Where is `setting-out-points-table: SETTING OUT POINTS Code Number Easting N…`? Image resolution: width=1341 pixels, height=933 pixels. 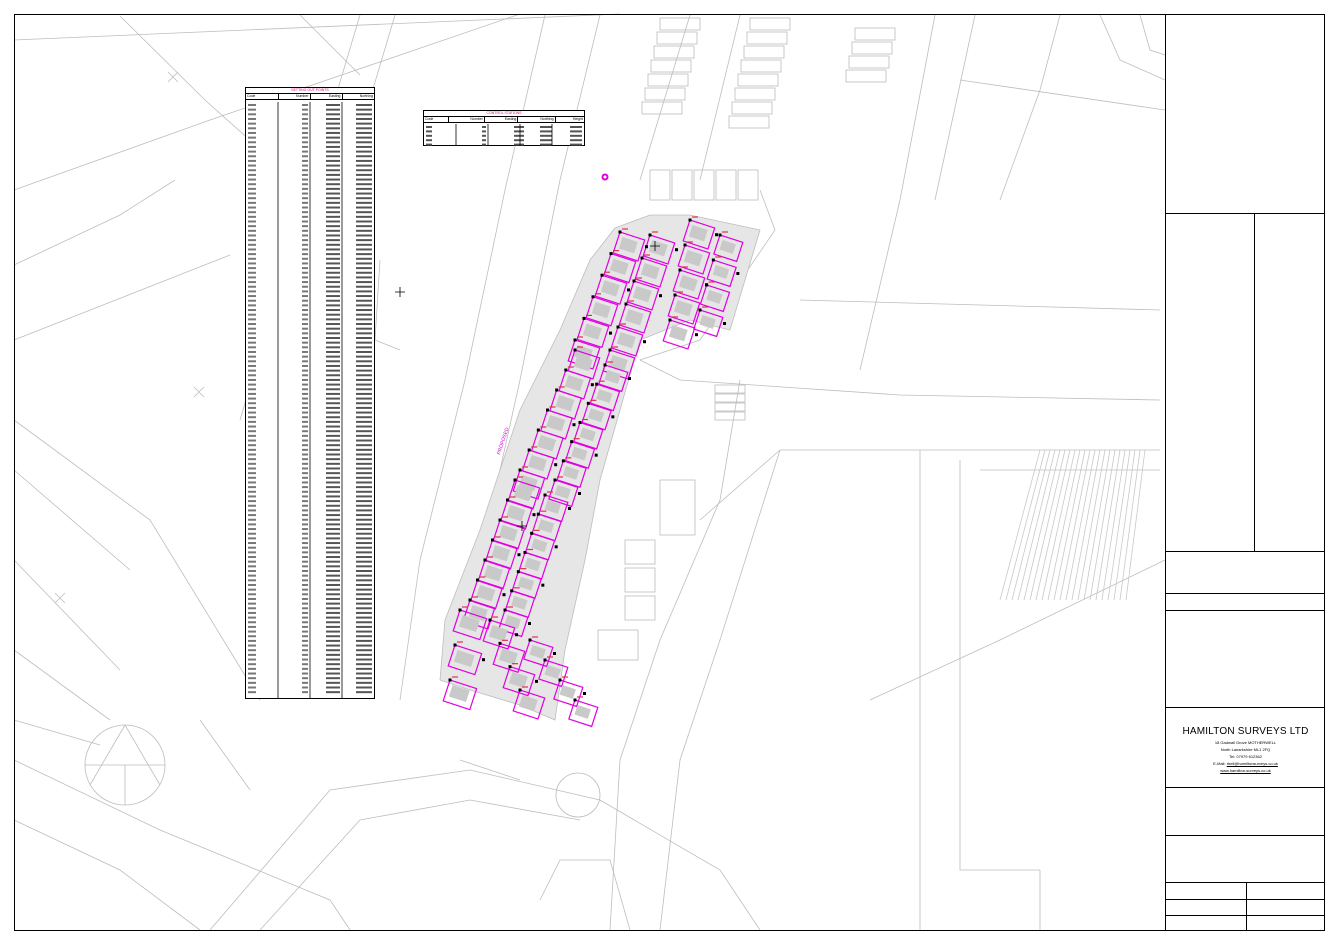
setting-out-points-table: SETTING OUT POINTS Code Number Easting N… is located at coordinates (310, 393).